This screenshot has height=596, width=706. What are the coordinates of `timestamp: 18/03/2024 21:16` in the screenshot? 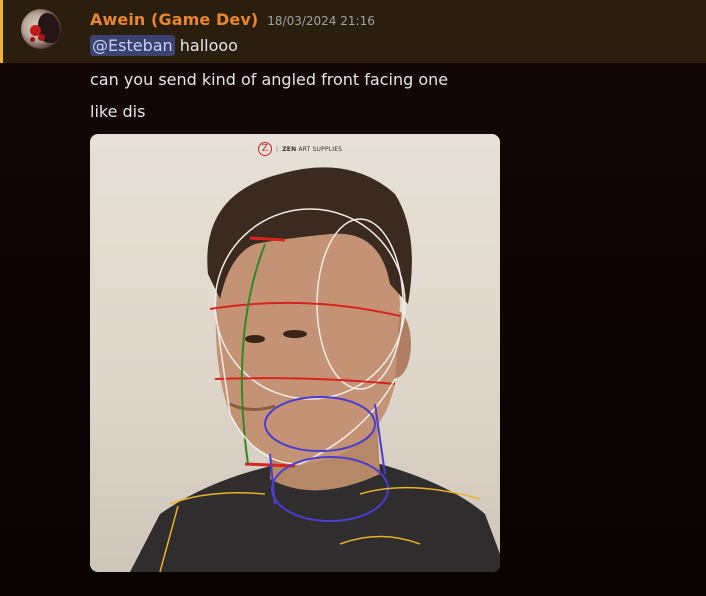 It's located at (321, 21).